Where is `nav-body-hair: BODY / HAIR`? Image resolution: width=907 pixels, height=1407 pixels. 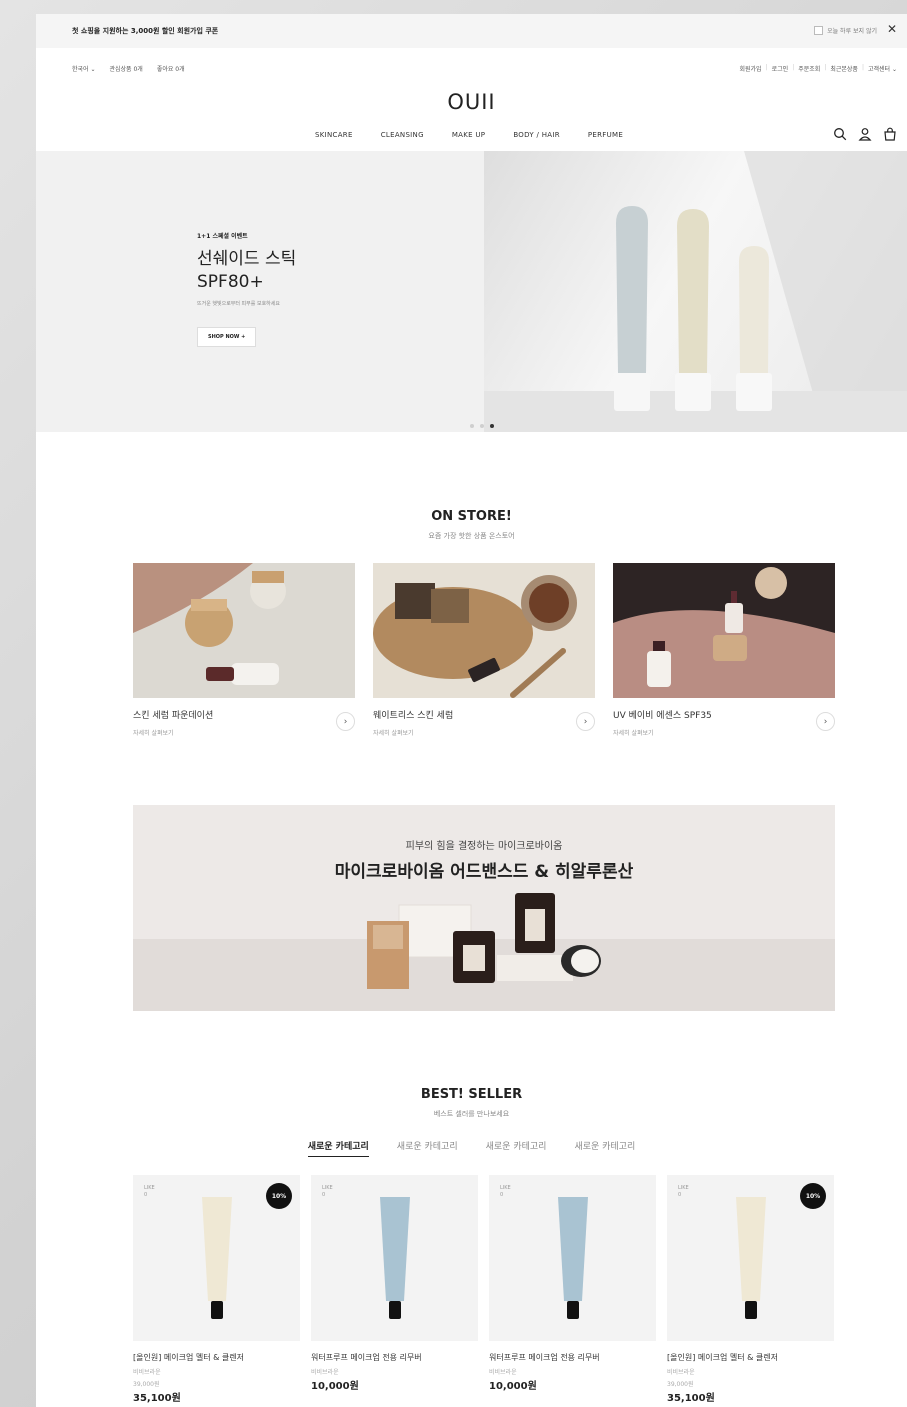
nav-body-hair: BODY / HAIR is located at coordinates (536, 135).